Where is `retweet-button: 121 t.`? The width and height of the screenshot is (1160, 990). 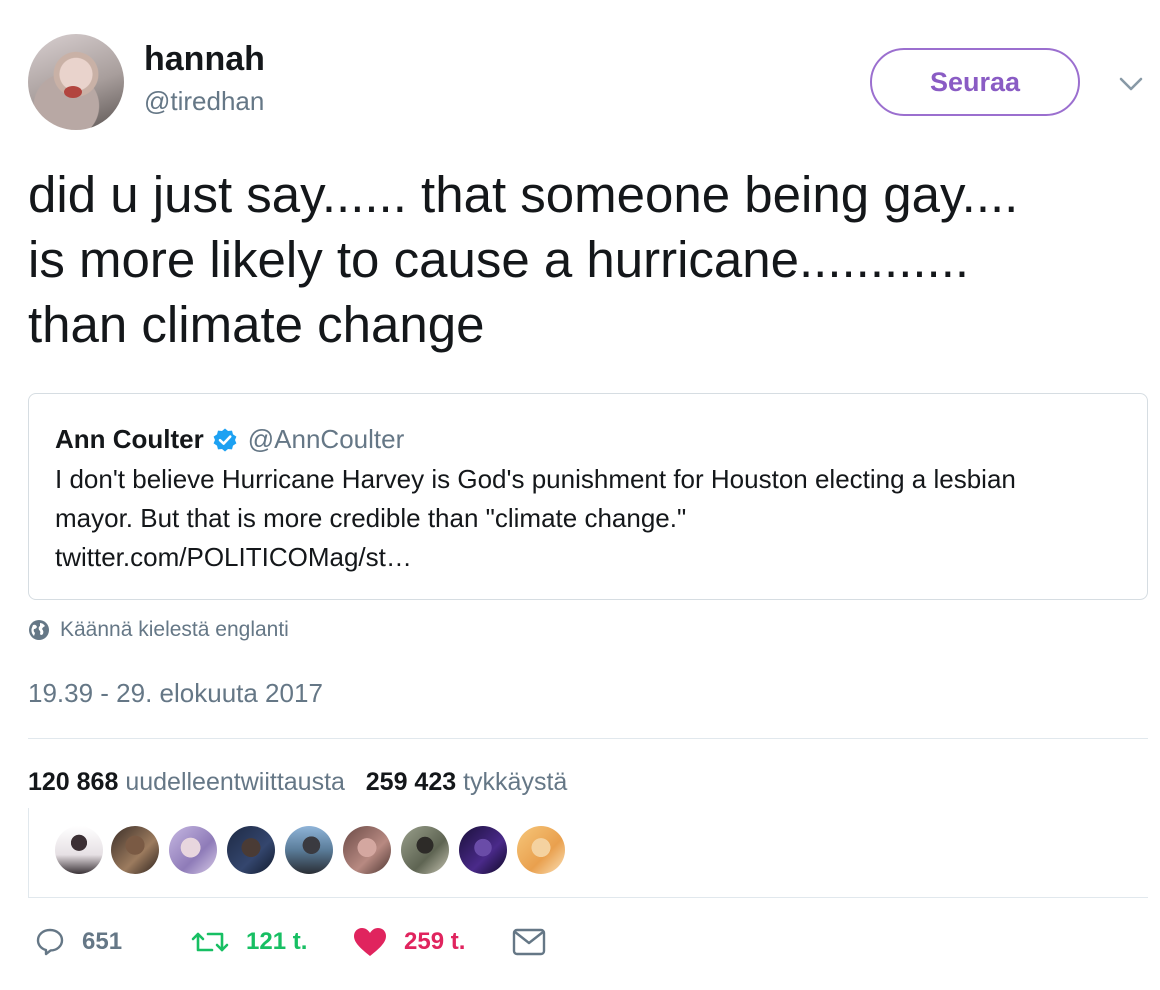 retweet-button: 121 t. is located at coordinates (248, 942).